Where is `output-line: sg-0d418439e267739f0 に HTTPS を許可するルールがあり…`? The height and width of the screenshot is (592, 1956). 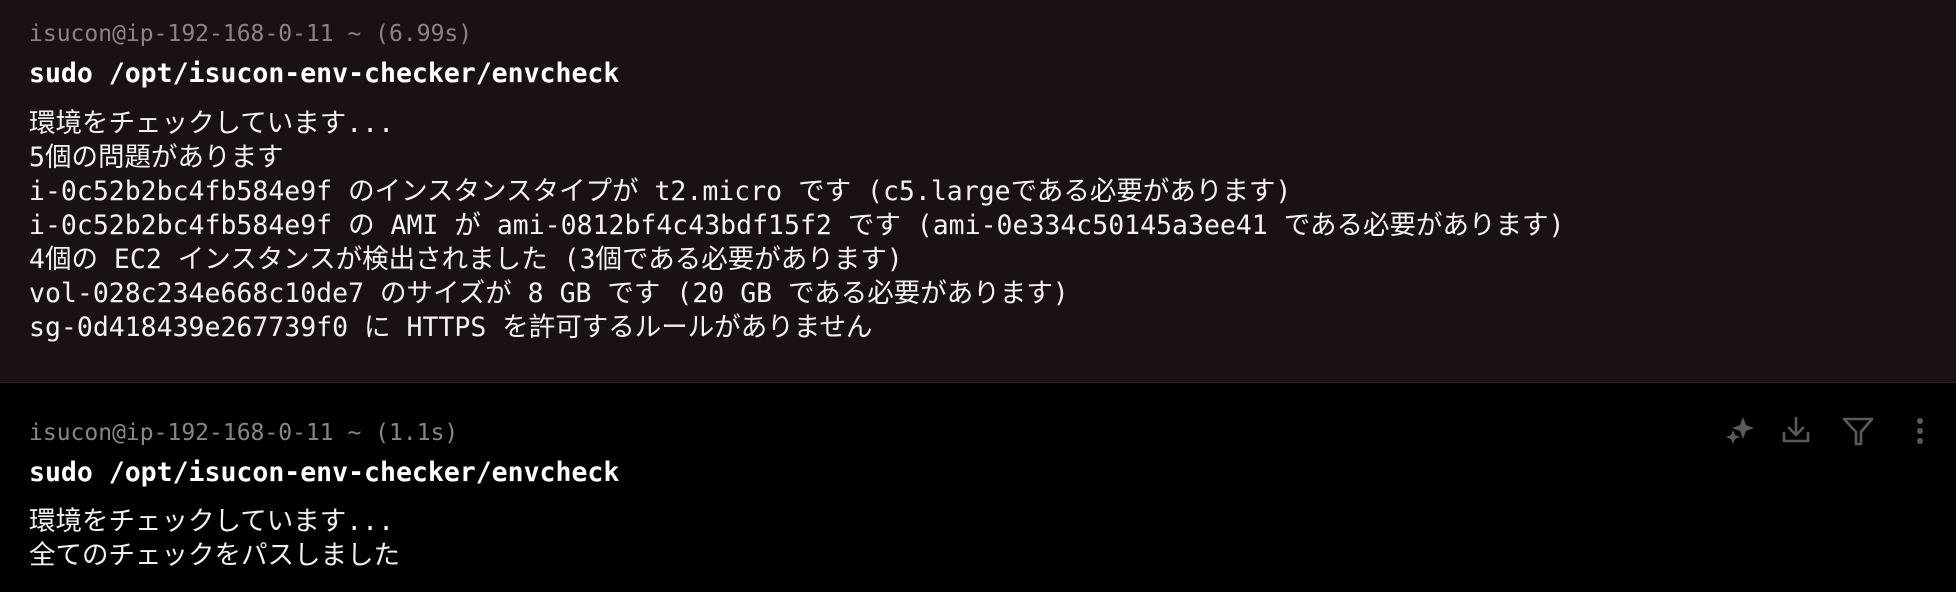
output-line: sg-0d418439e267739f0 に HTTPS を許可するルールがあり… is located at coordinates (451, 327).